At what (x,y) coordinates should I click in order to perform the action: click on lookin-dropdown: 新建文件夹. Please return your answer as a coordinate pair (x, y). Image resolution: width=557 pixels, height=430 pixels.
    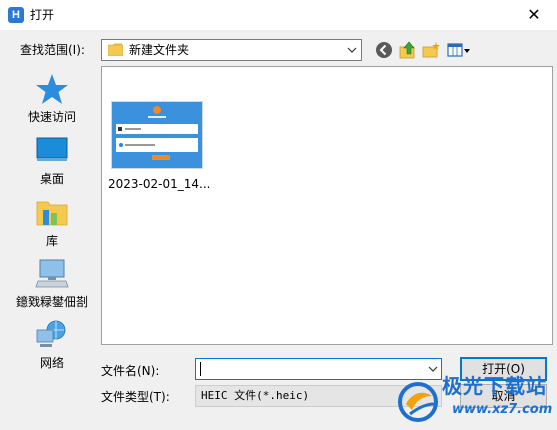
    Looking at the image, I should click on (231, 50).